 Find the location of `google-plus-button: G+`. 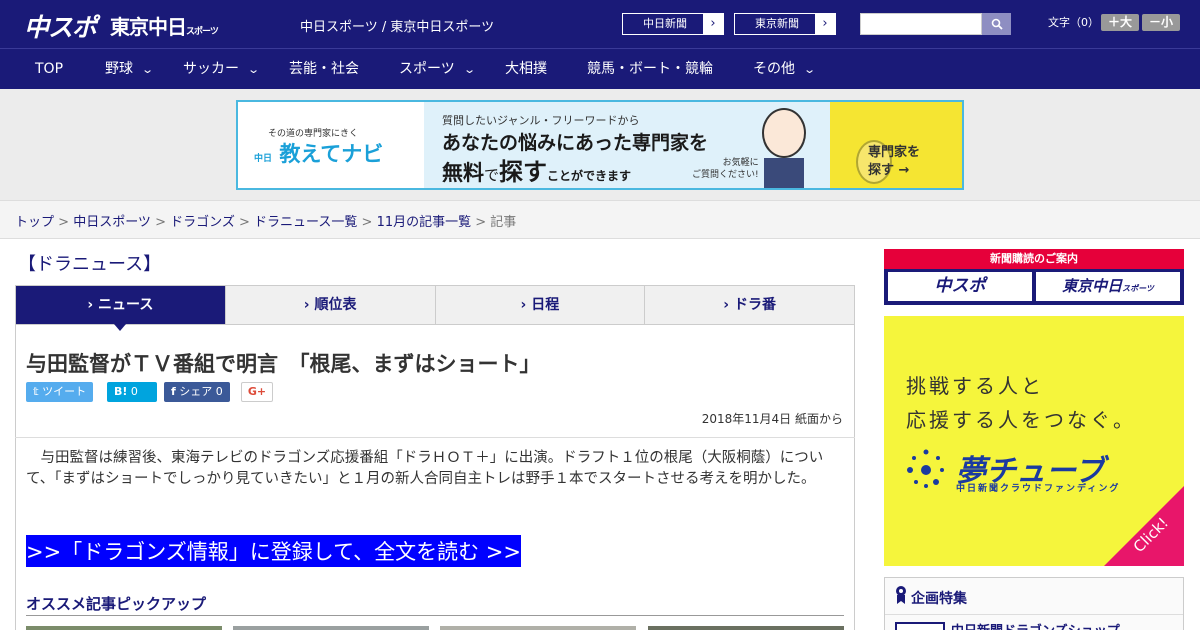

google-plus-button: G+ is located at coordinates (257, 392).